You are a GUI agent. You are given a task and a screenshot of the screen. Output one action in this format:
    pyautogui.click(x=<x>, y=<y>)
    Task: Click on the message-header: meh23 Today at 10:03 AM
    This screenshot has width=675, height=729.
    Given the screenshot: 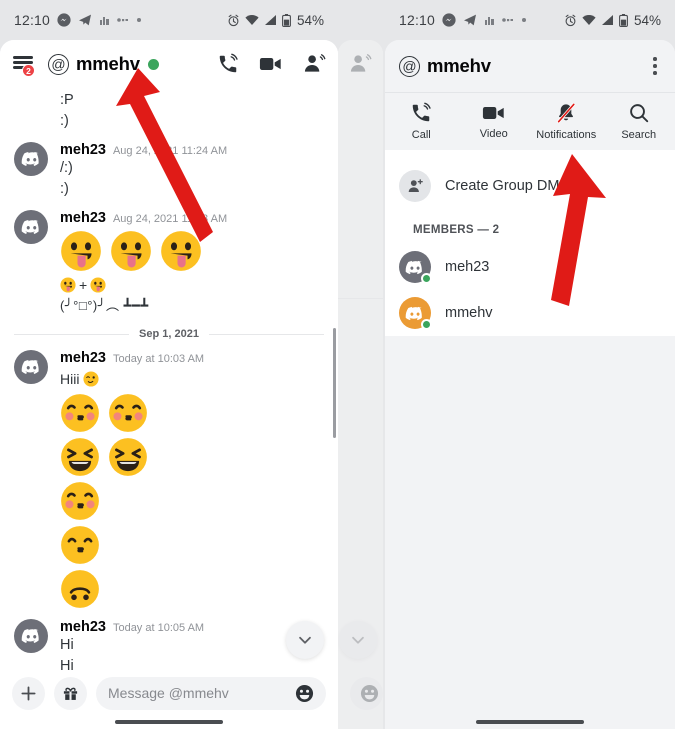 What is the action you would take?
    pyautogui.click(x=192, y=358)
    